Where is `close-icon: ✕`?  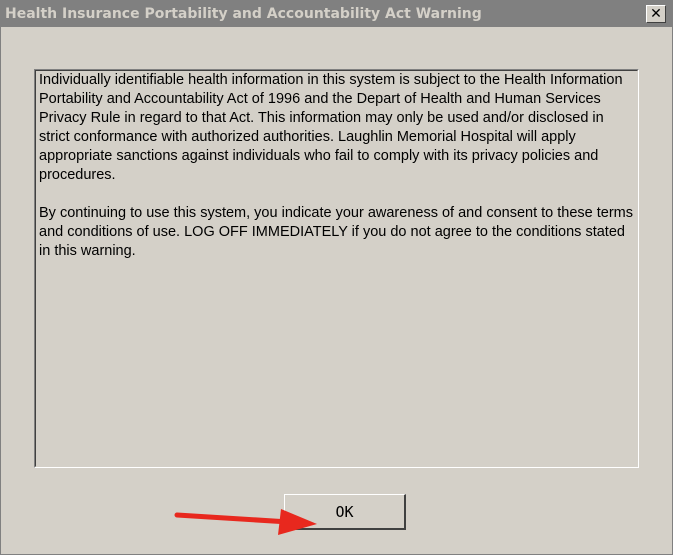 close-icon: ✕ is located at coordinates (656, 14).